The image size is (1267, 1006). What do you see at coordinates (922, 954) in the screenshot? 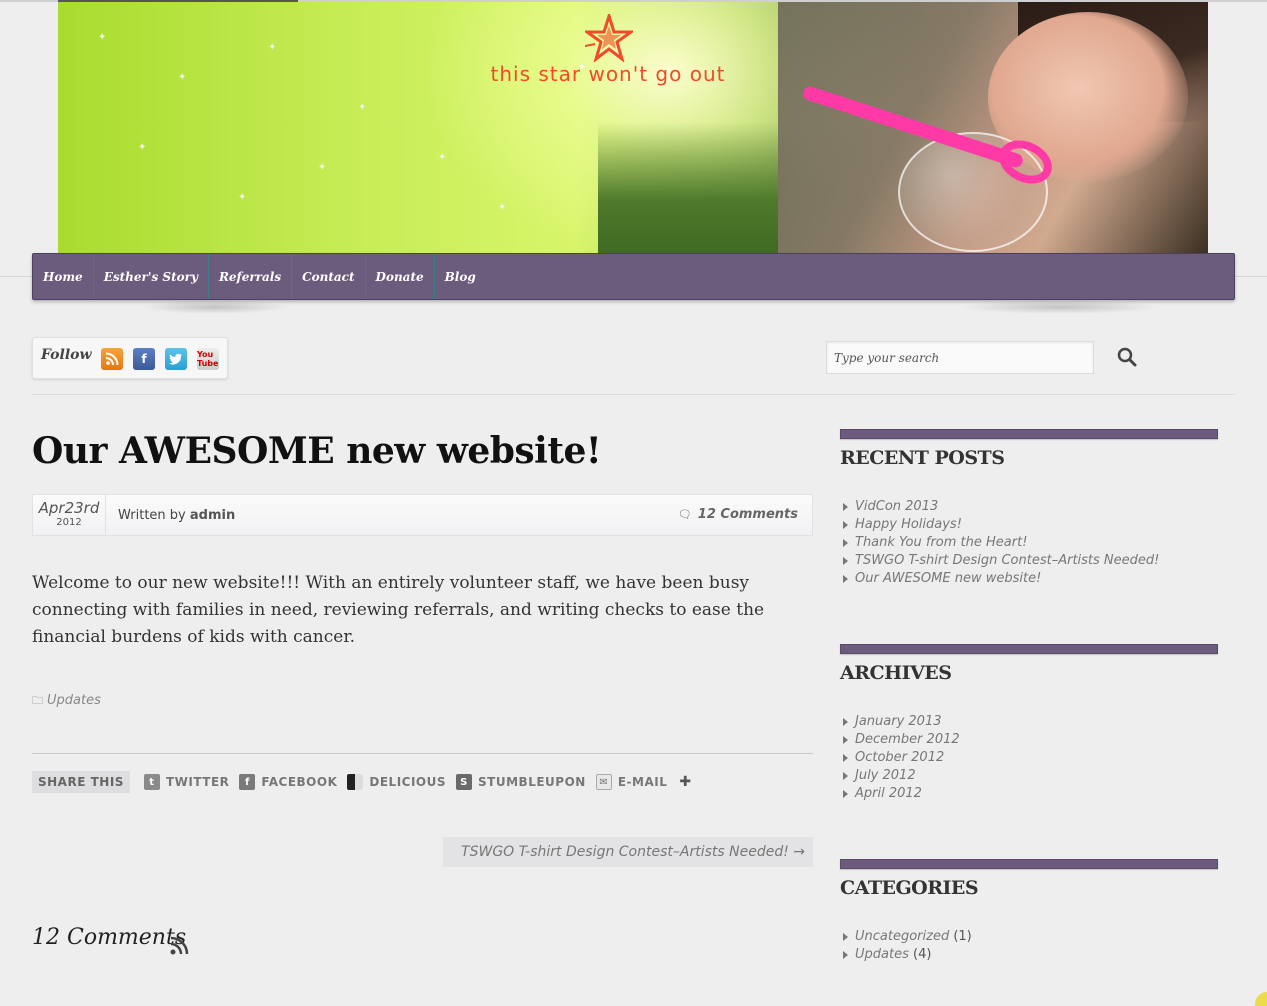
I see `category-count: (4)` at bounding box center [922, 954].